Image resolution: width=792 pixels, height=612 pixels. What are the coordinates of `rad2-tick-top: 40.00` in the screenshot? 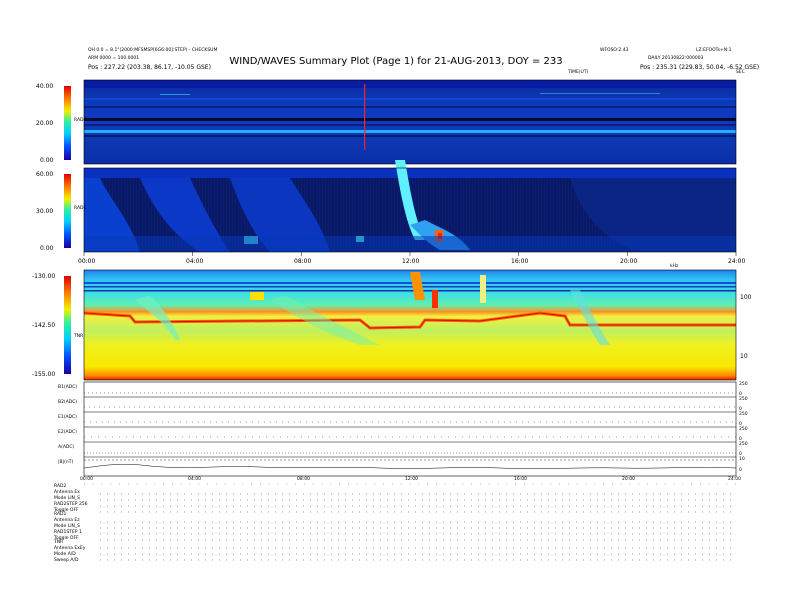 It's located at (45, 86).